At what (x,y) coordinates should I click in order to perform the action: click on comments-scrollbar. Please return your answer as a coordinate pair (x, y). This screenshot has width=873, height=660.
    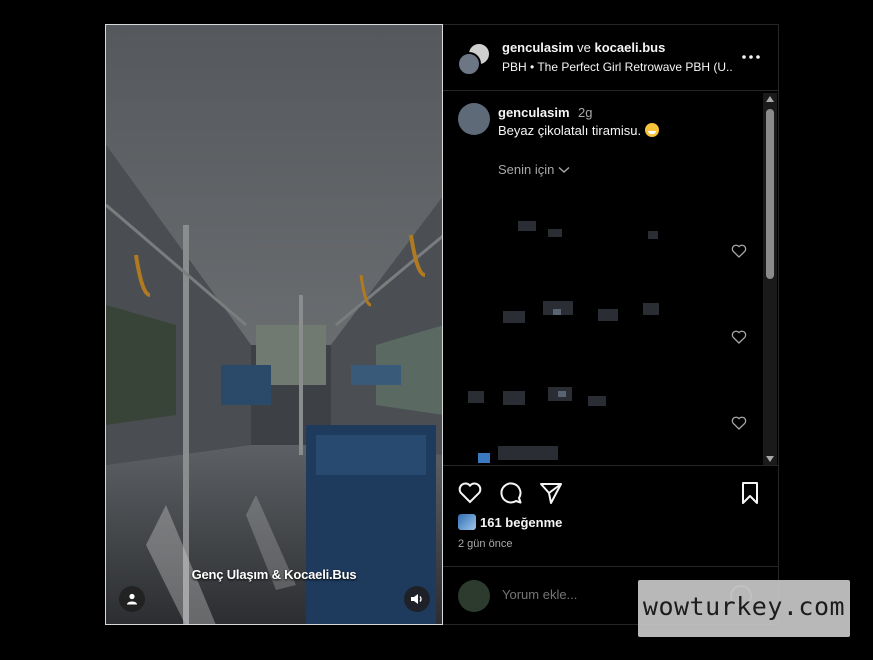
    Looking at the image, I should click on (770, 279).